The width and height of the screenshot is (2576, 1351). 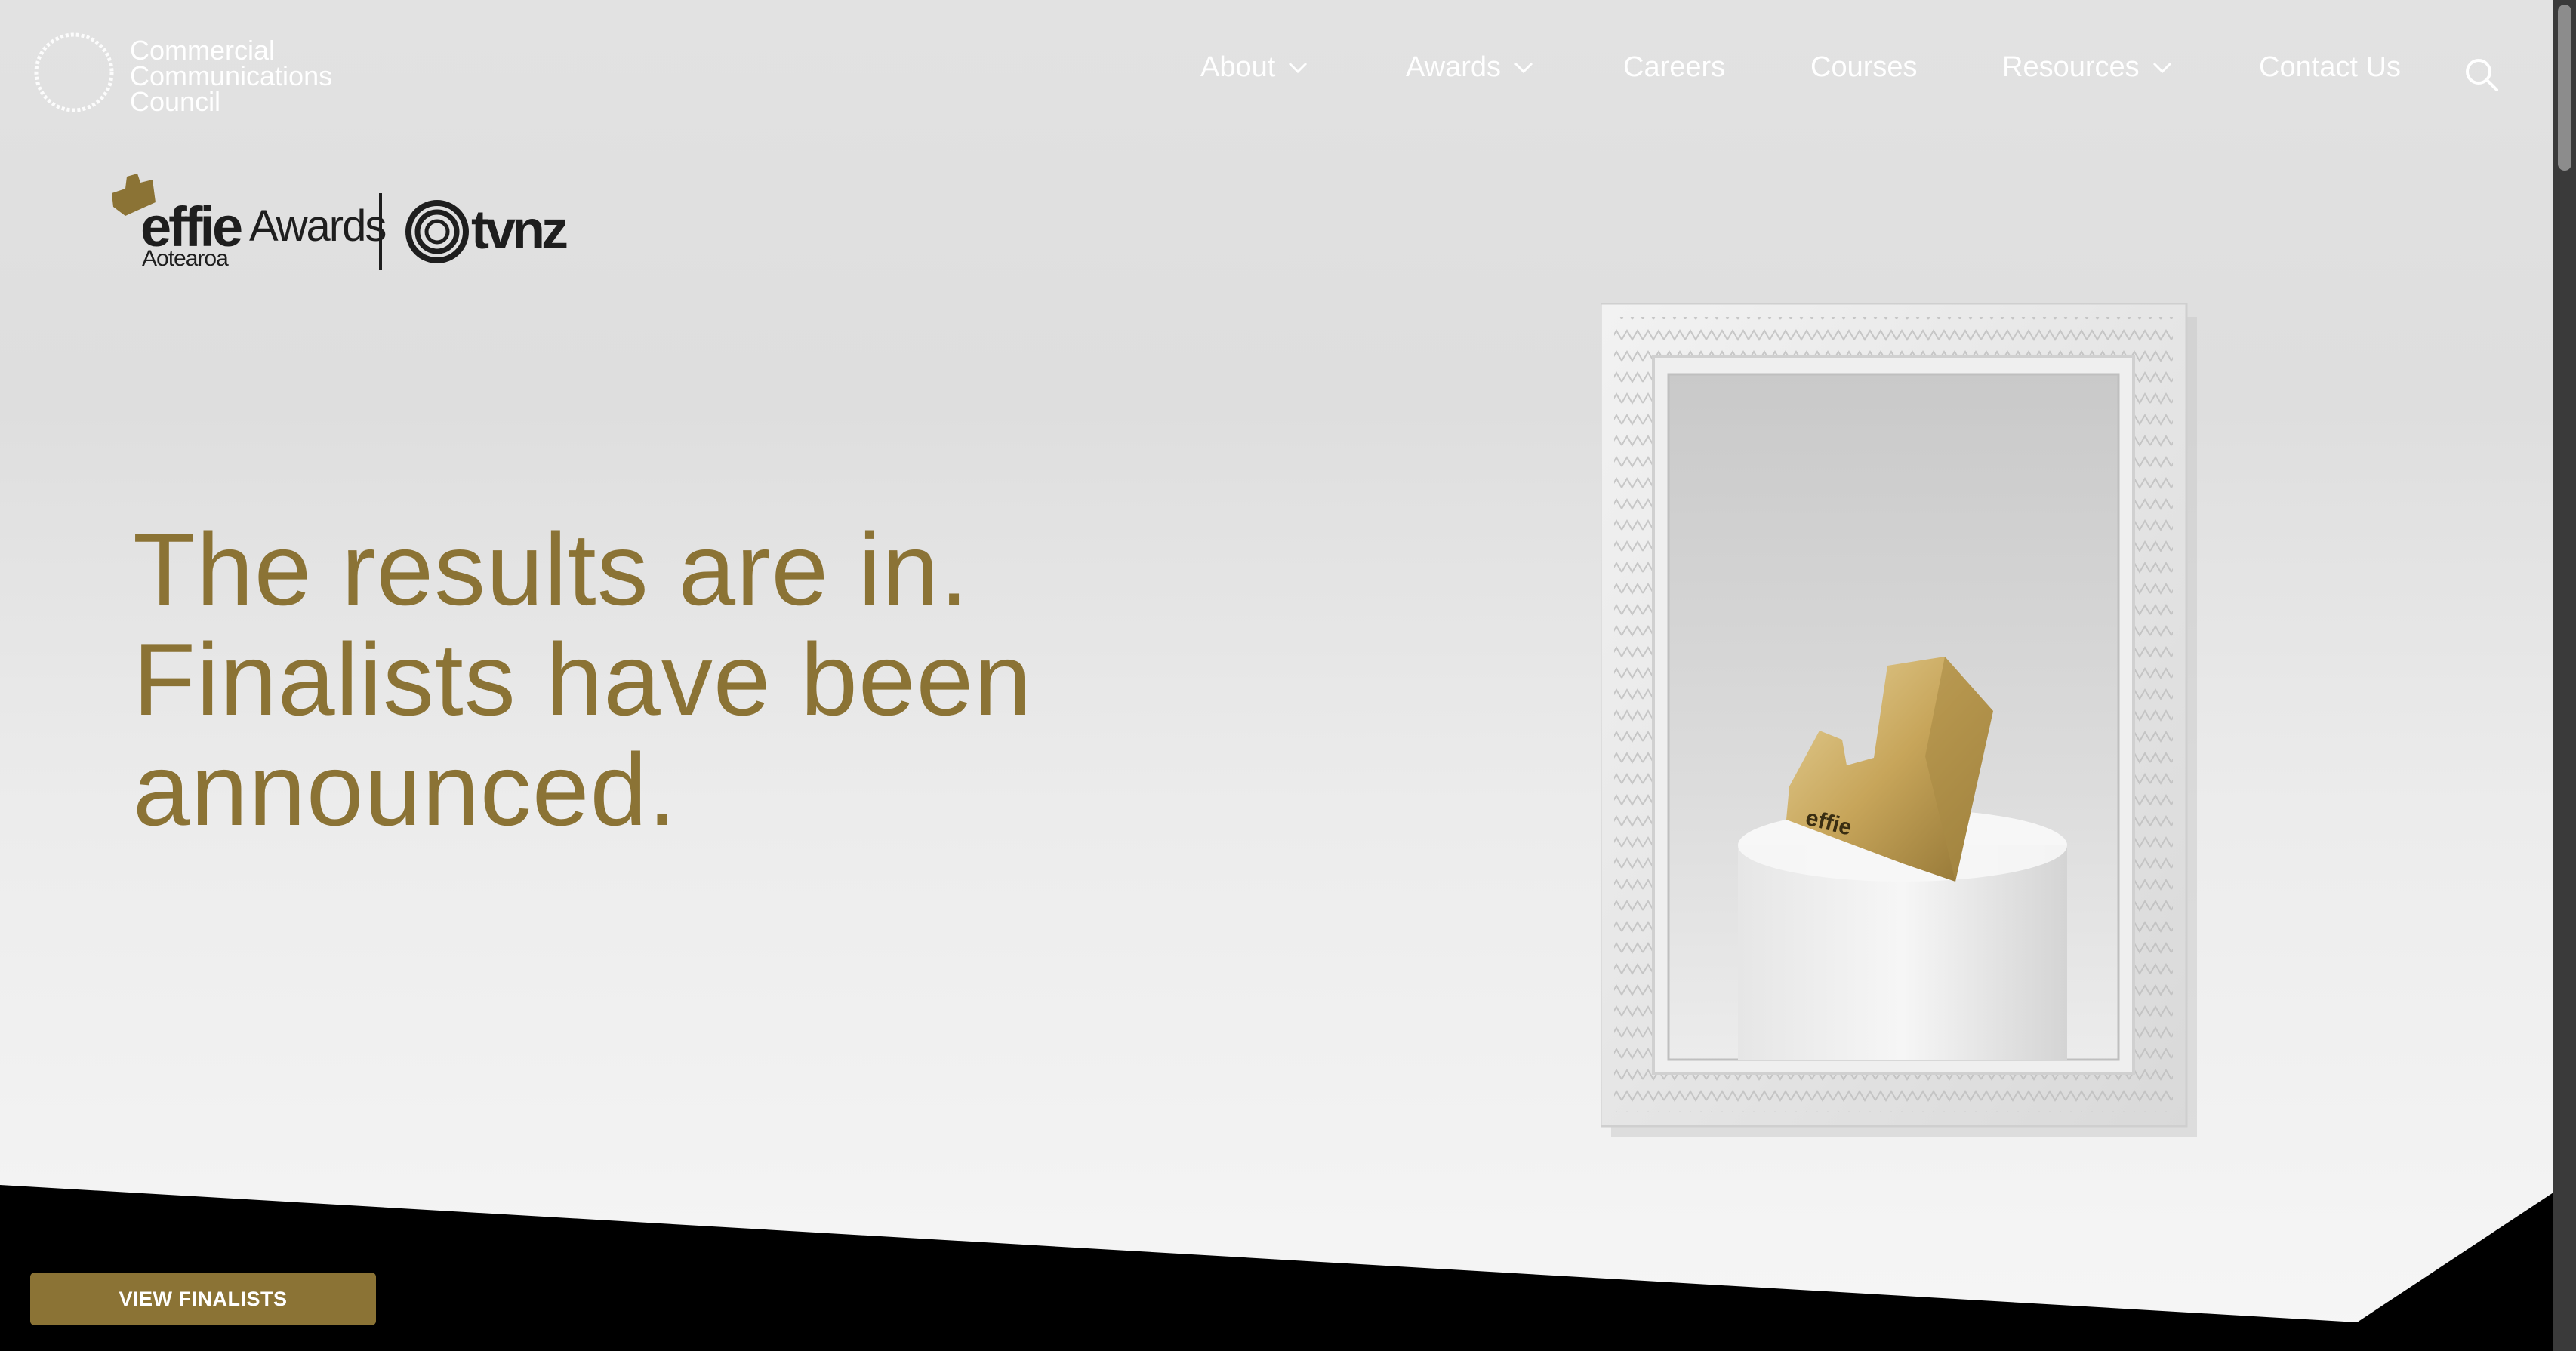 I want to click on nav-item-label: Awards, so click(x=1454, y=67).